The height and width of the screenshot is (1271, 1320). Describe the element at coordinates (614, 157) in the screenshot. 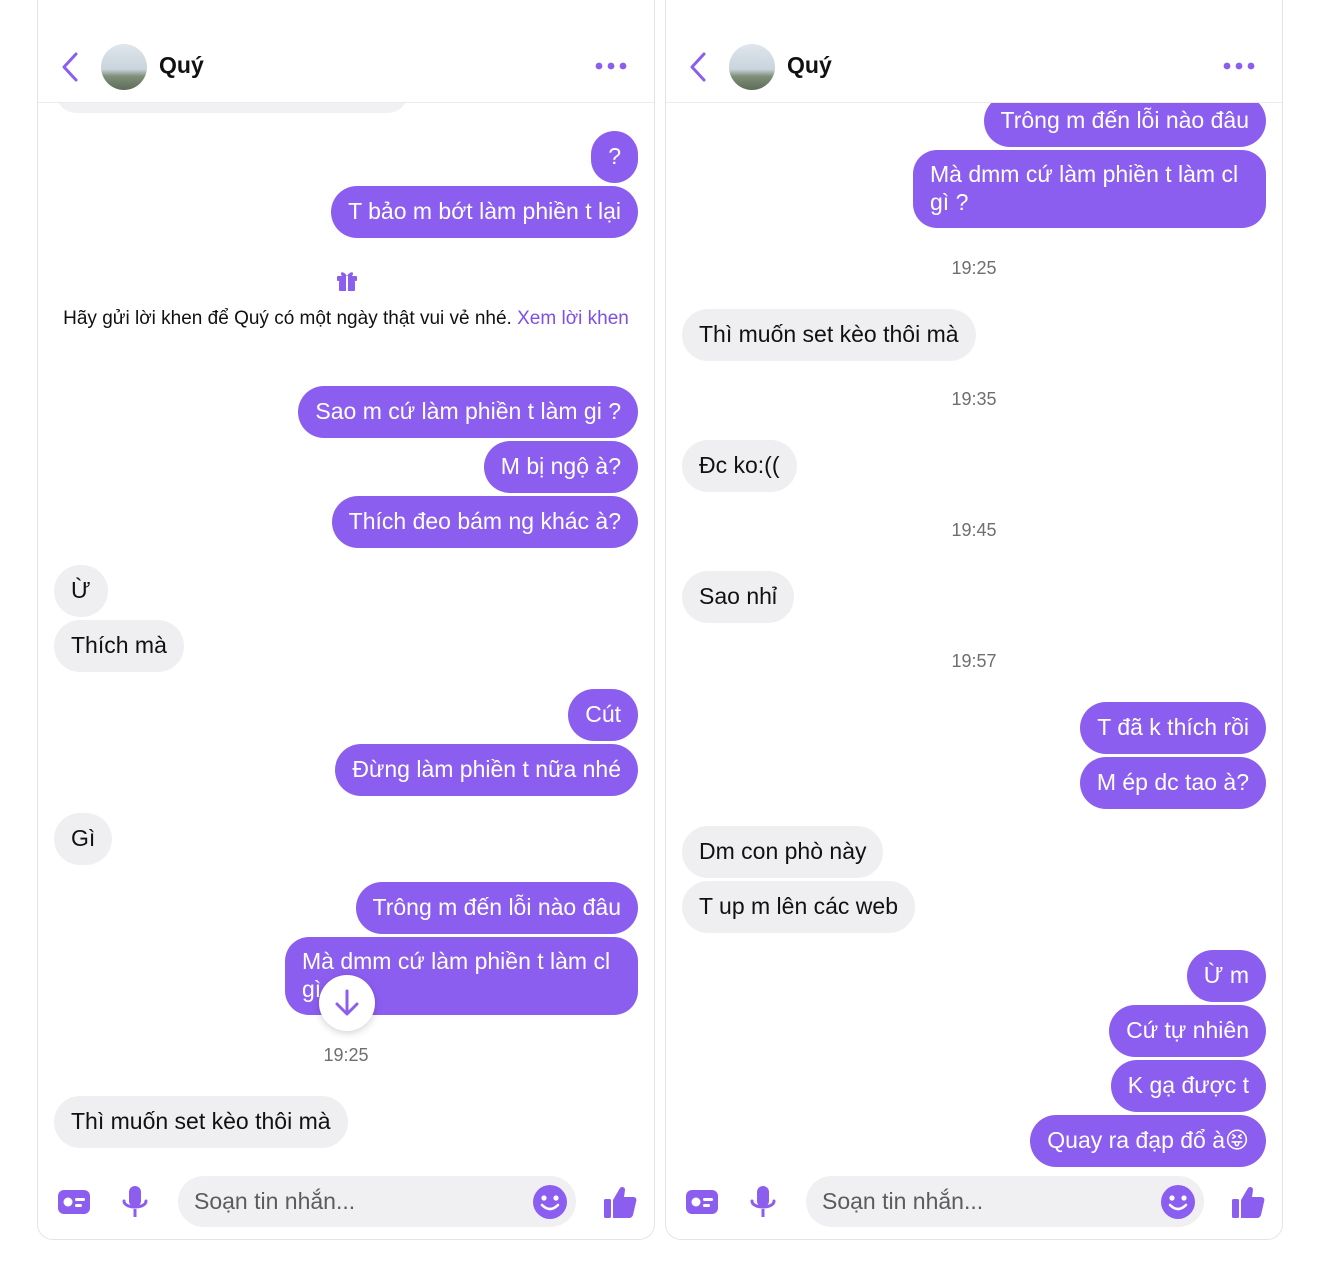

I see `message-bubble-outgoing: ?` at that location.